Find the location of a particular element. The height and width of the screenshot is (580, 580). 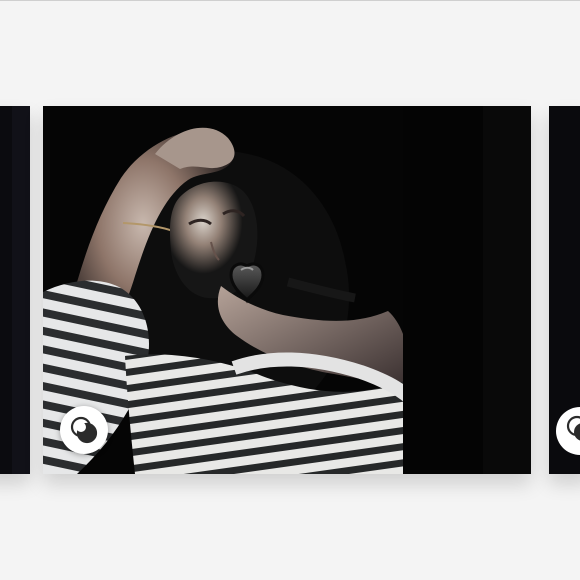

previous-photo-card is located at coordinates (15, 290).